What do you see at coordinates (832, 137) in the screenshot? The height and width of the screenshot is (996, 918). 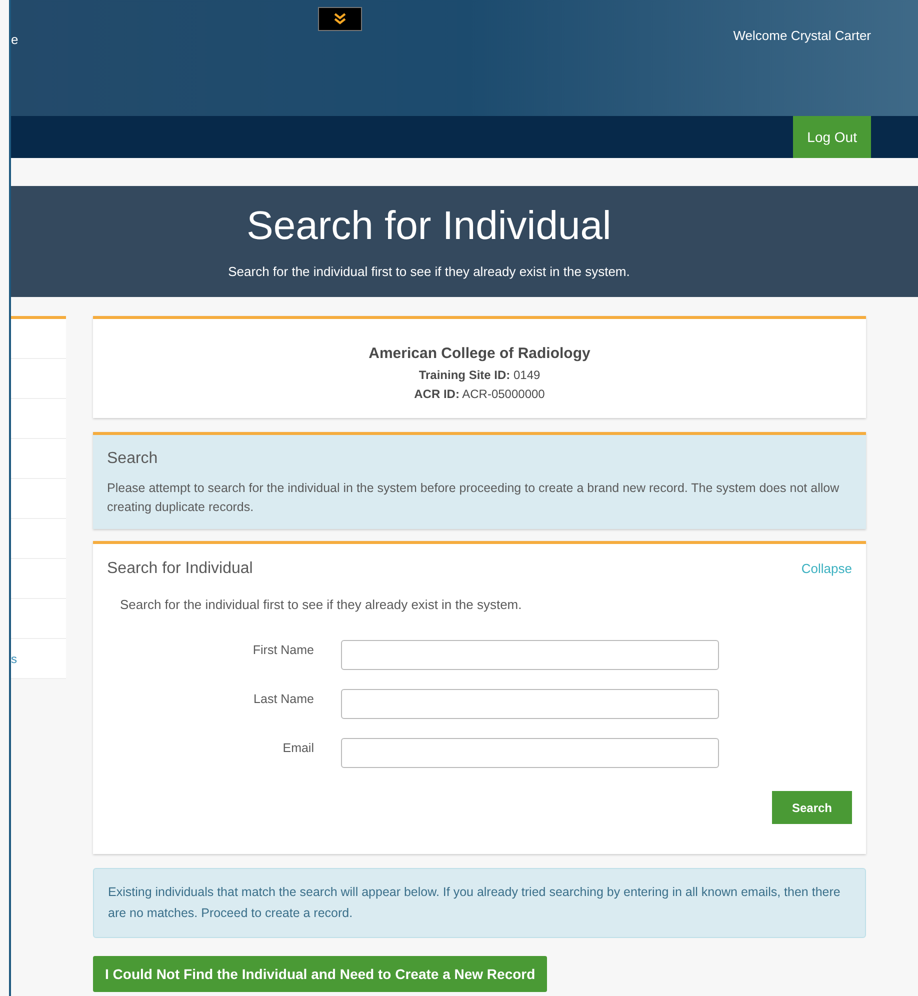 I see `logout-button: Log Out` at bounding box center [832, 137].